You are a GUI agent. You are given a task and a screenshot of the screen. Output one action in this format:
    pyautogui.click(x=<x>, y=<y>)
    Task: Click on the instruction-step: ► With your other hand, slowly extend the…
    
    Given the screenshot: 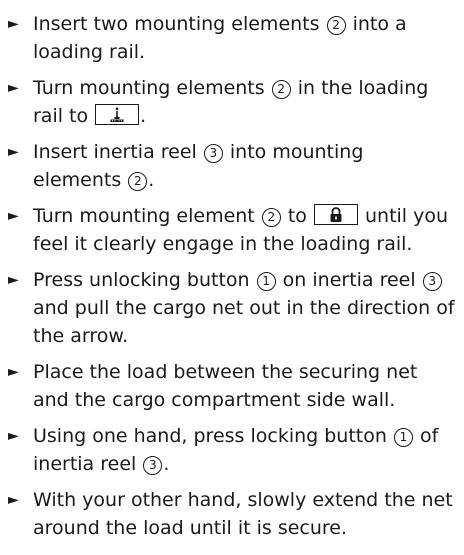 What is the action you would take?
    pyautogui.click(x=232, y=514)
    